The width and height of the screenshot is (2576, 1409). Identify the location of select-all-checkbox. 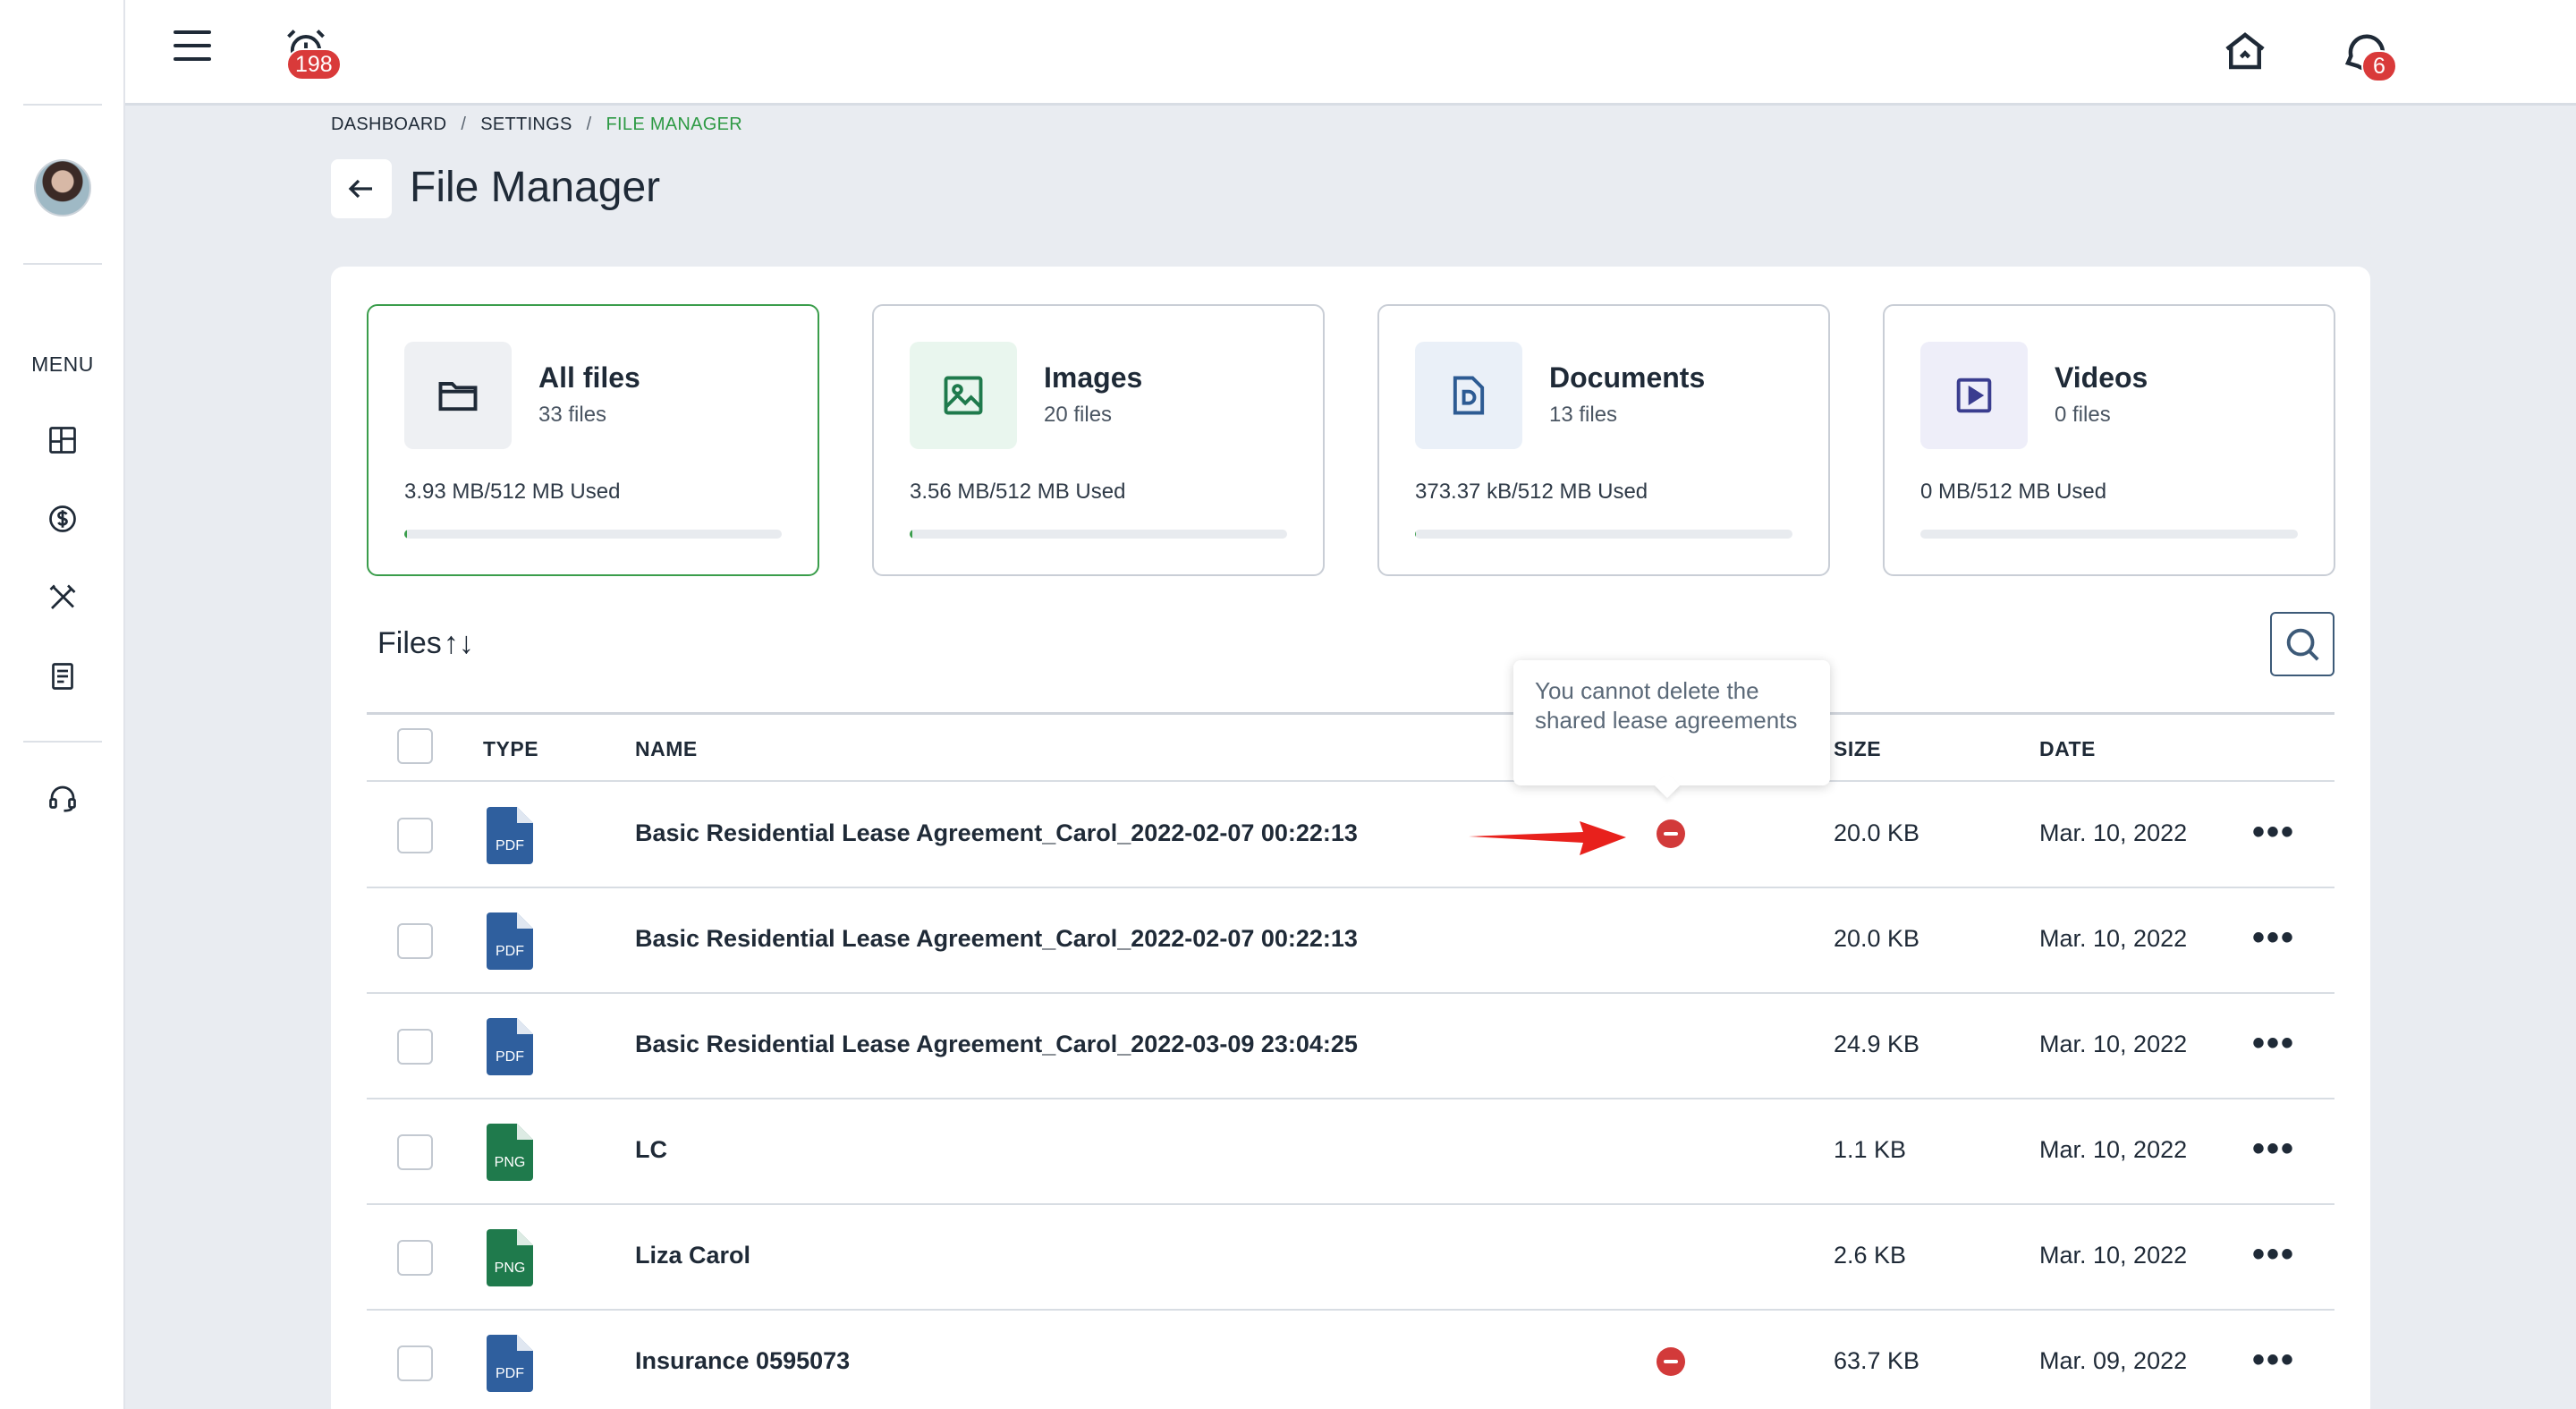
(415, 746).